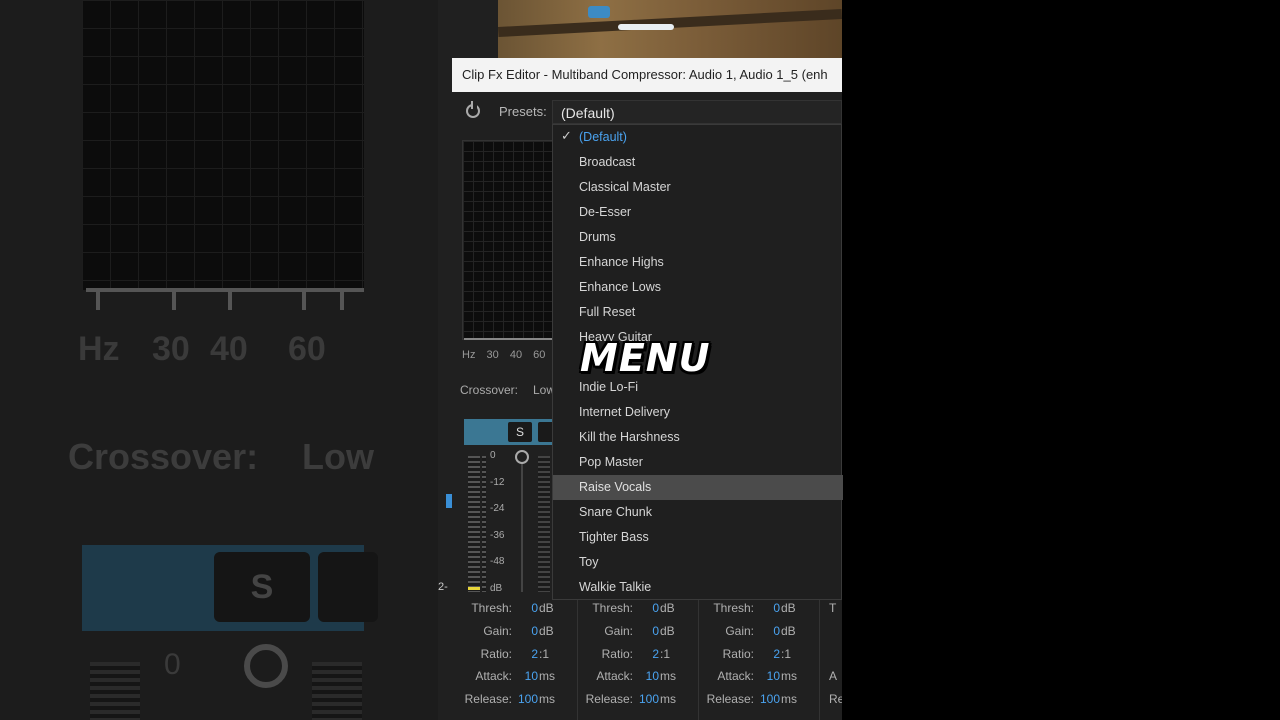 The height and width of the screenshot is (720, 1280). What do you see at coordinates (474, 524) in the screenshot?
I see `input-level-meter` at bounding box center [474, 524].